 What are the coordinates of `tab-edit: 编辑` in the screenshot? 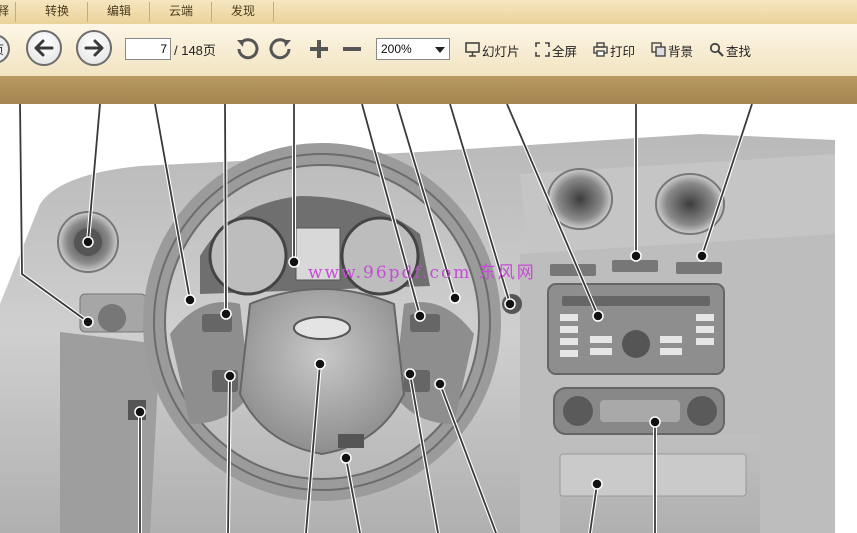 It's located at (121, 12).